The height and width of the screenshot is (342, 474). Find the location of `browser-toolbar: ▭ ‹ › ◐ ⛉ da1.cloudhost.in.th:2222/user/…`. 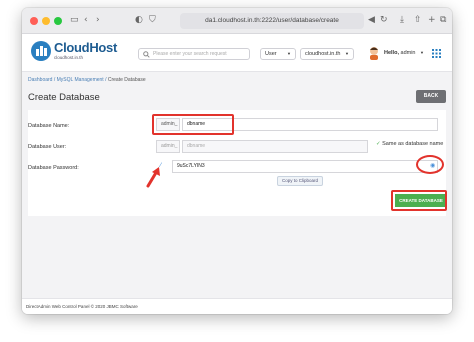

browser-toolbar: ▭ ‹ › ◐ ⛉ da1.cloudhost.in.th:2222/user/… is located at coordinates (237, 21).